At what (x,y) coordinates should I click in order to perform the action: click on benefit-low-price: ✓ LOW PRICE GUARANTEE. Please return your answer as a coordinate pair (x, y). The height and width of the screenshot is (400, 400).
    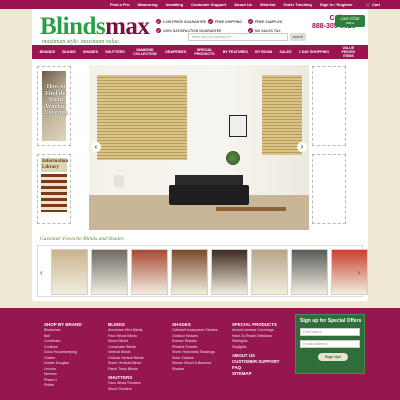
    Looking at the image, I should click on (181, 21).